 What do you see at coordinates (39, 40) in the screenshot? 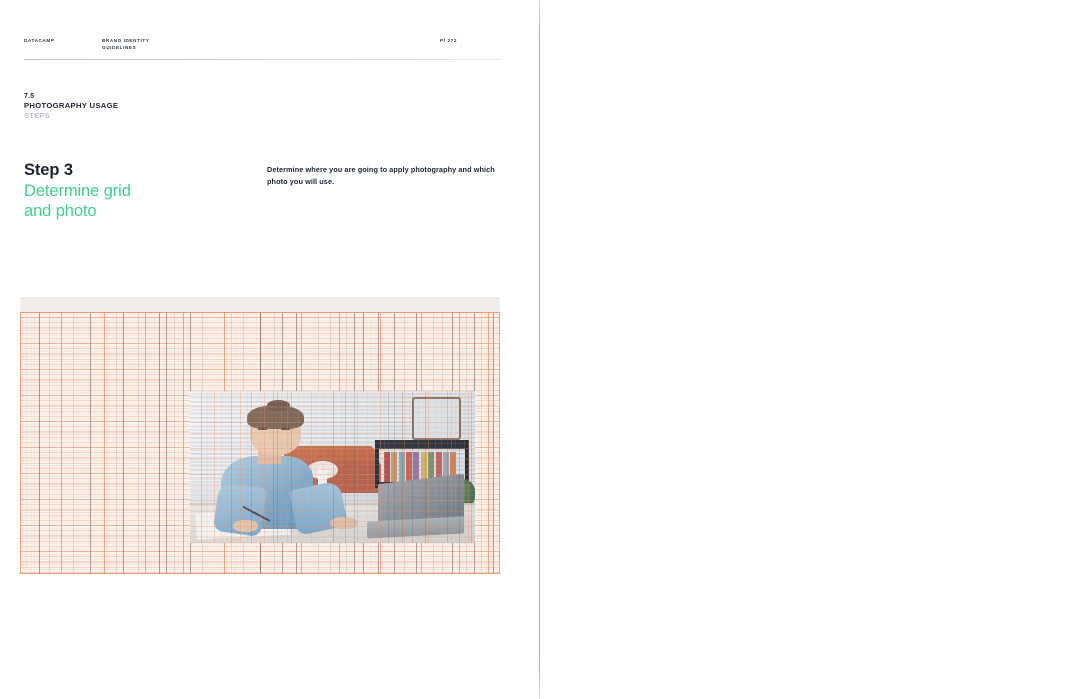
I see `running-head-brand: DATACAMP` at bounding box center [39, 40].